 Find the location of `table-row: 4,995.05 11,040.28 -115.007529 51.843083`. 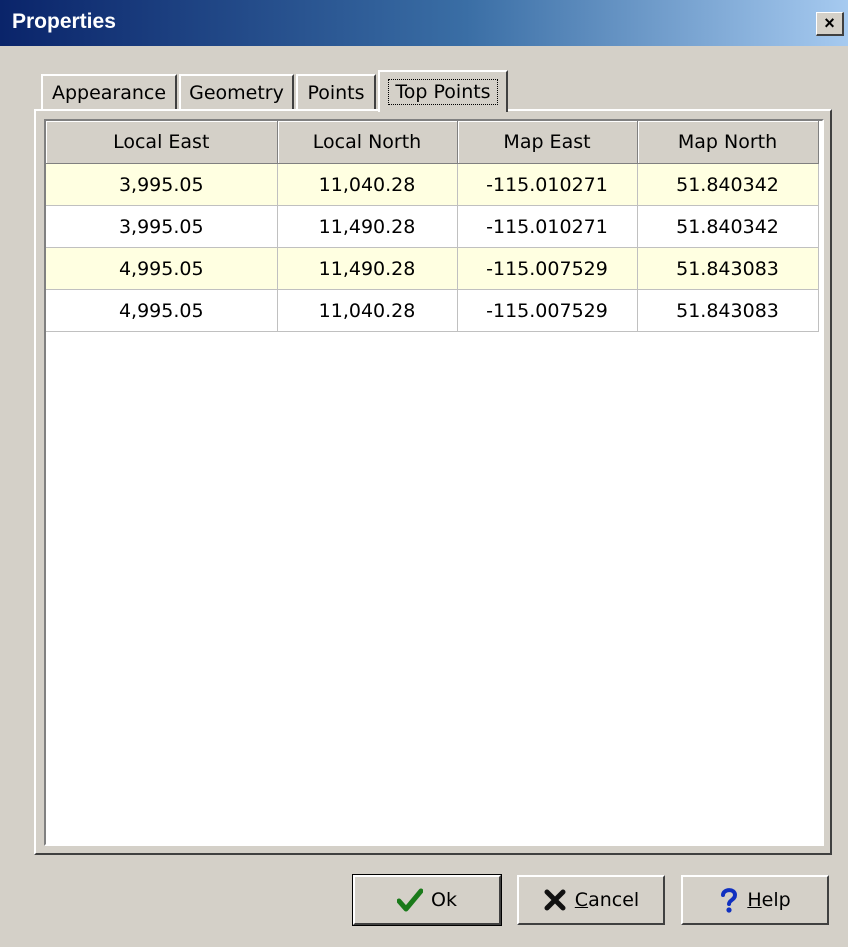

table-row: 4,995.05 11,040.28 -115.007529 51.843083 is located at coordinates (432, 310).